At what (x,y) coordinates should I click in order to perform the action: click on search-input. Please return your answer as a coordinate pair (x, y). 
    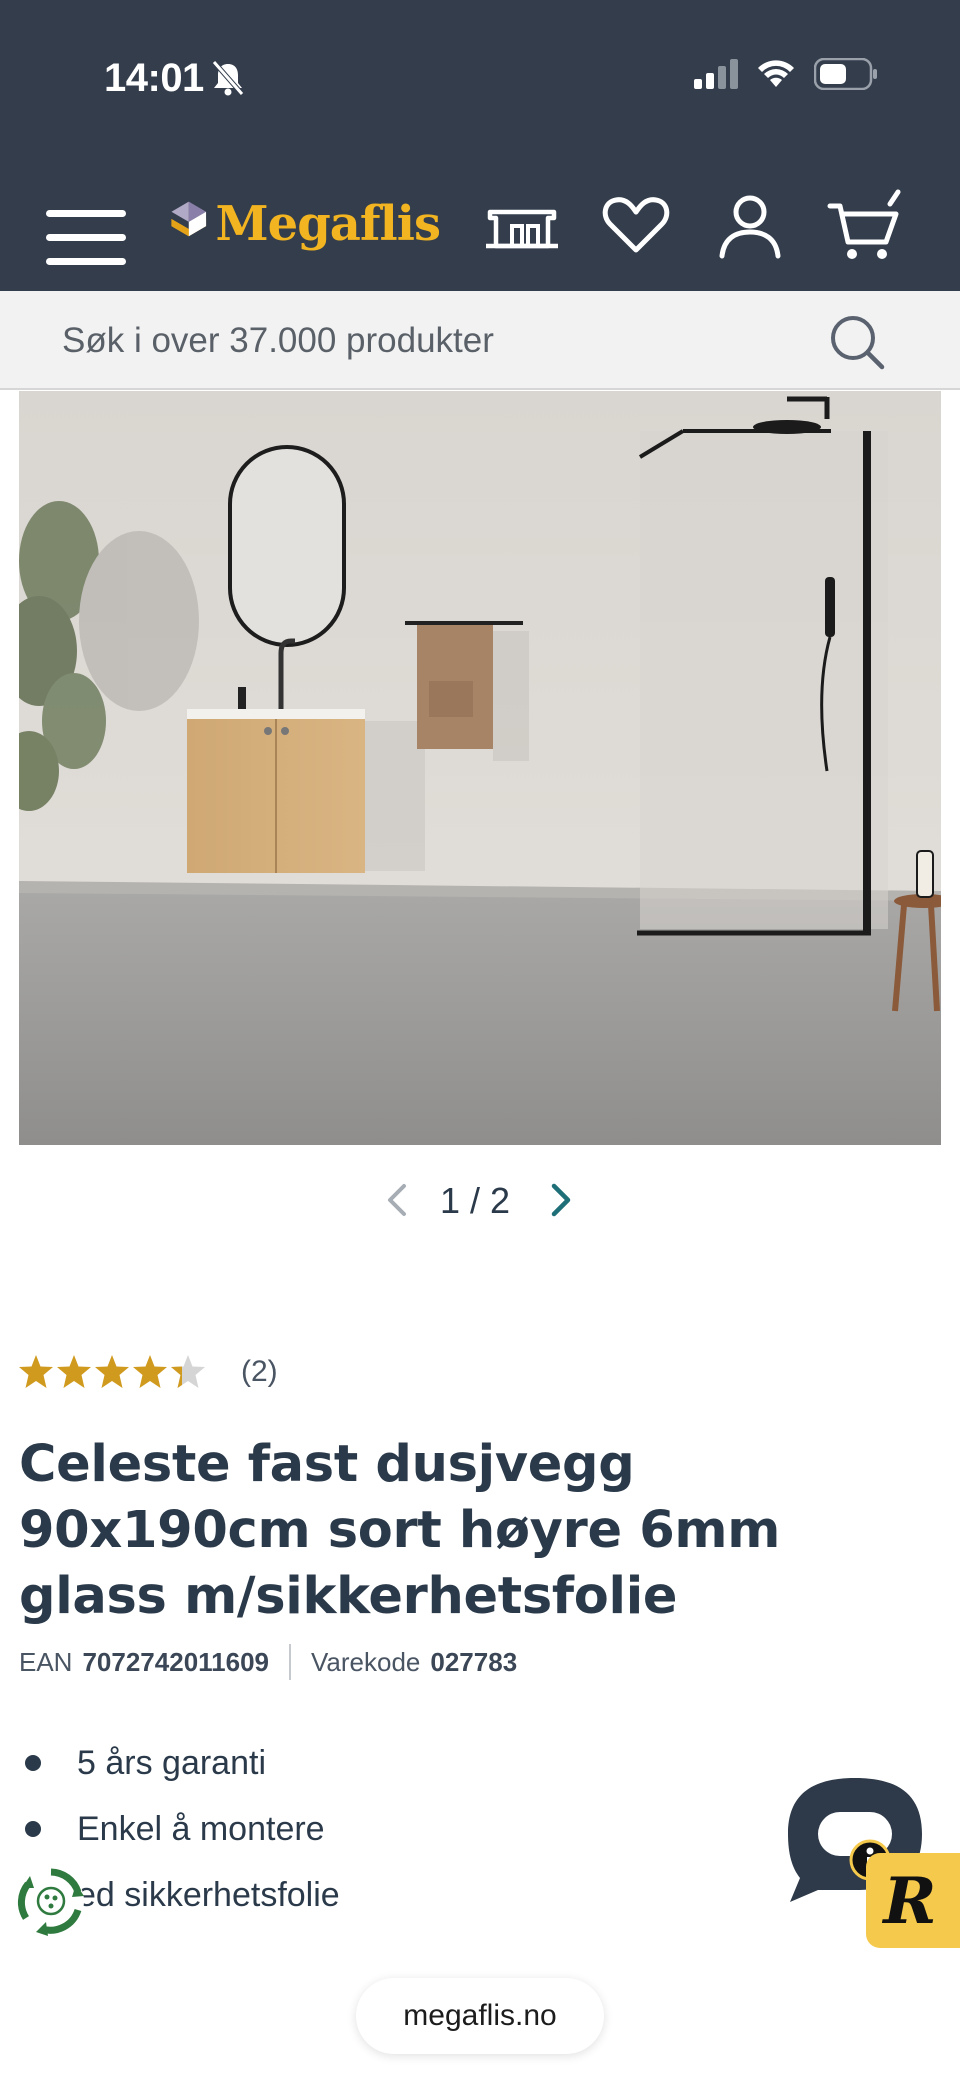
    Looking at the image, I should click on (412, 341).